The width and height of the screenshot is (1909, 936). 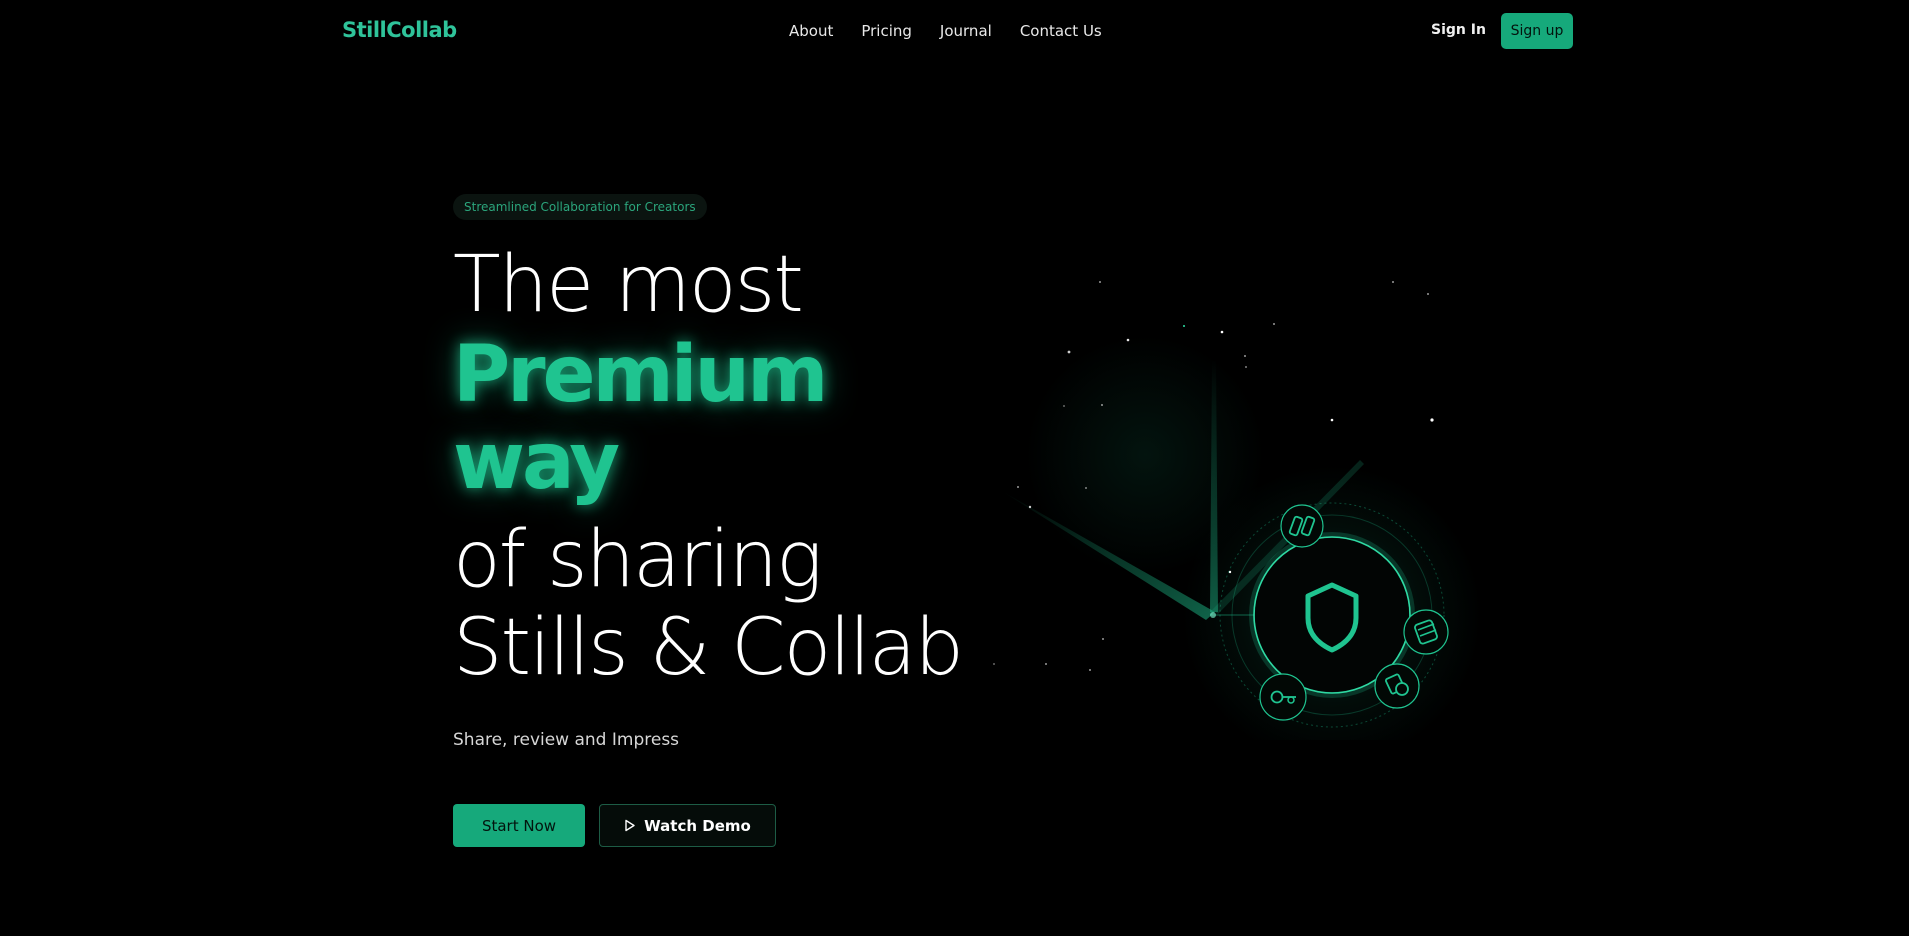 I want to click on hero-heading-accent-2: way, so click(x=536, y=462).